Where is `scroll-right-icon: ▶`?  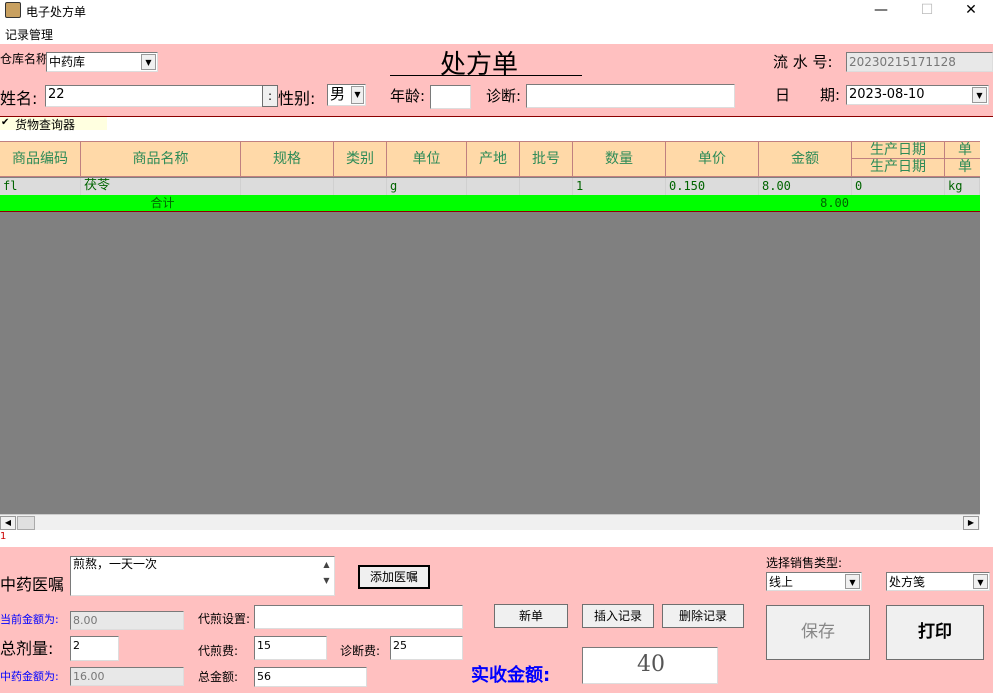 scroll-right-icon: ▶ is located at coordinates (971, 523).